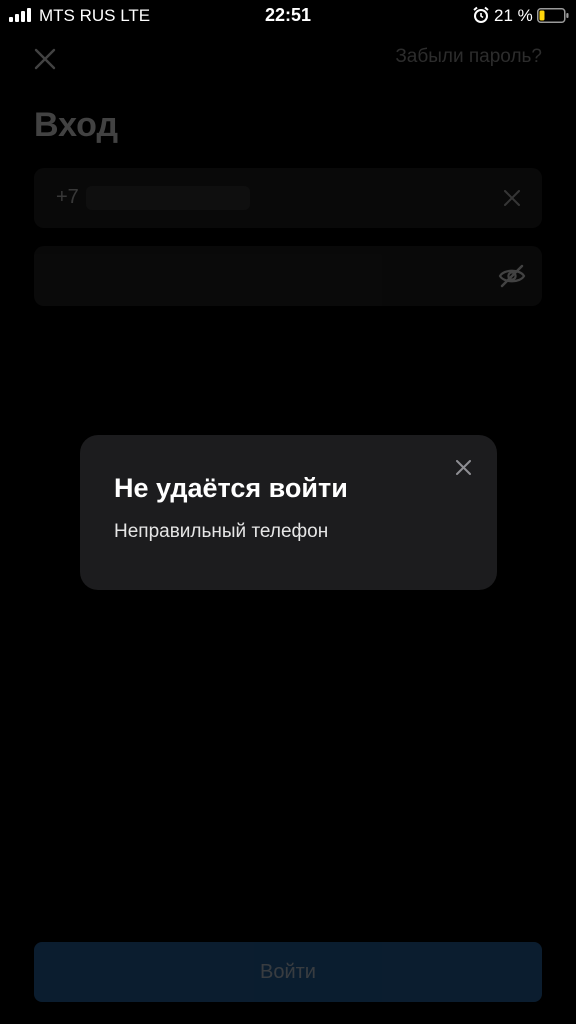 This screenshot has width=576, height=1024. I want to click on battery-percent: 21 %, so click(513, 15).